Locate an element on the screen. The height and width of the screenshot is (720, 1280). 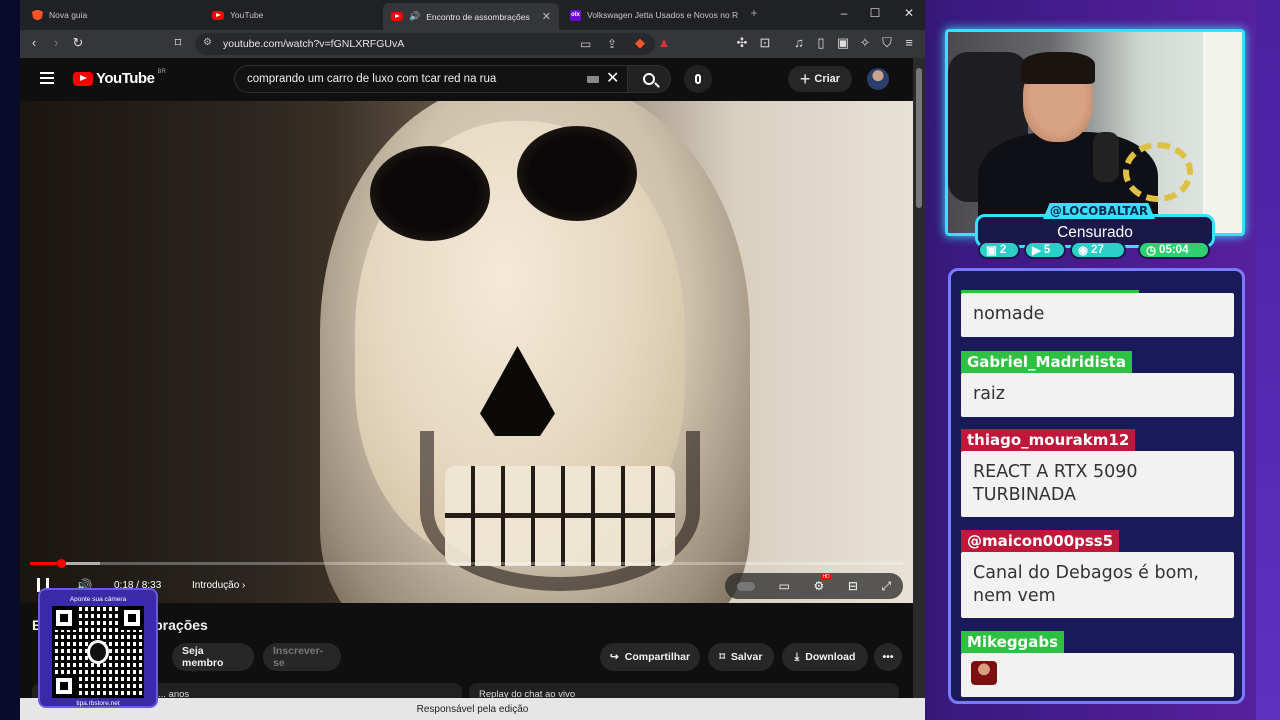
chat-text: nomade is located at coordinates (1097, 315).